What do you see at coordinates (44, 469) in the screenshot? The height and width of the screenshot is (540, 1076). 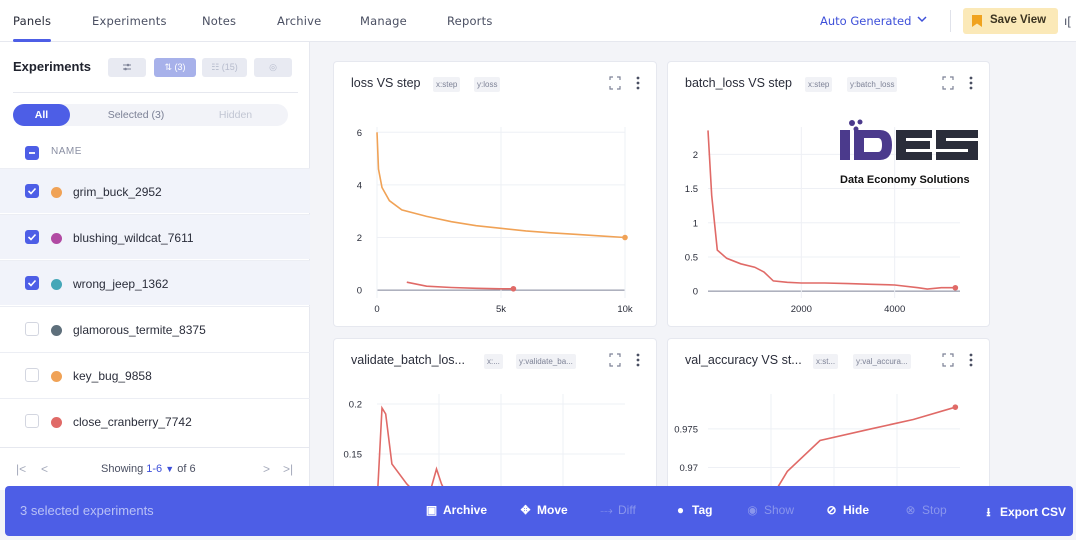 I see `prev-page-icon: <` at bounding box center [44, 469].